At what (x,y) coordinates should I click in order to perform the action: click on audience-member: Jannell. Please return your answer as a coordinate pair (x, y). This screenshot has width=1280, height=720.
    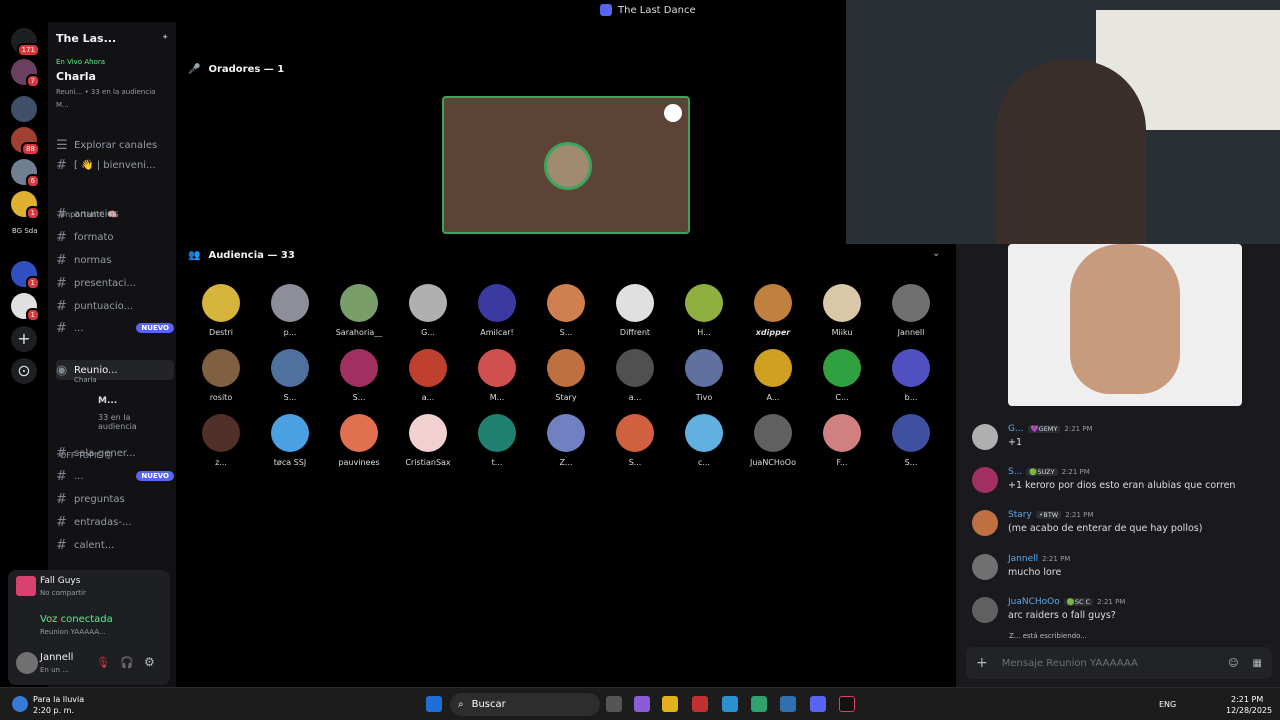
    Looking at the image, I should click on (911, 310).